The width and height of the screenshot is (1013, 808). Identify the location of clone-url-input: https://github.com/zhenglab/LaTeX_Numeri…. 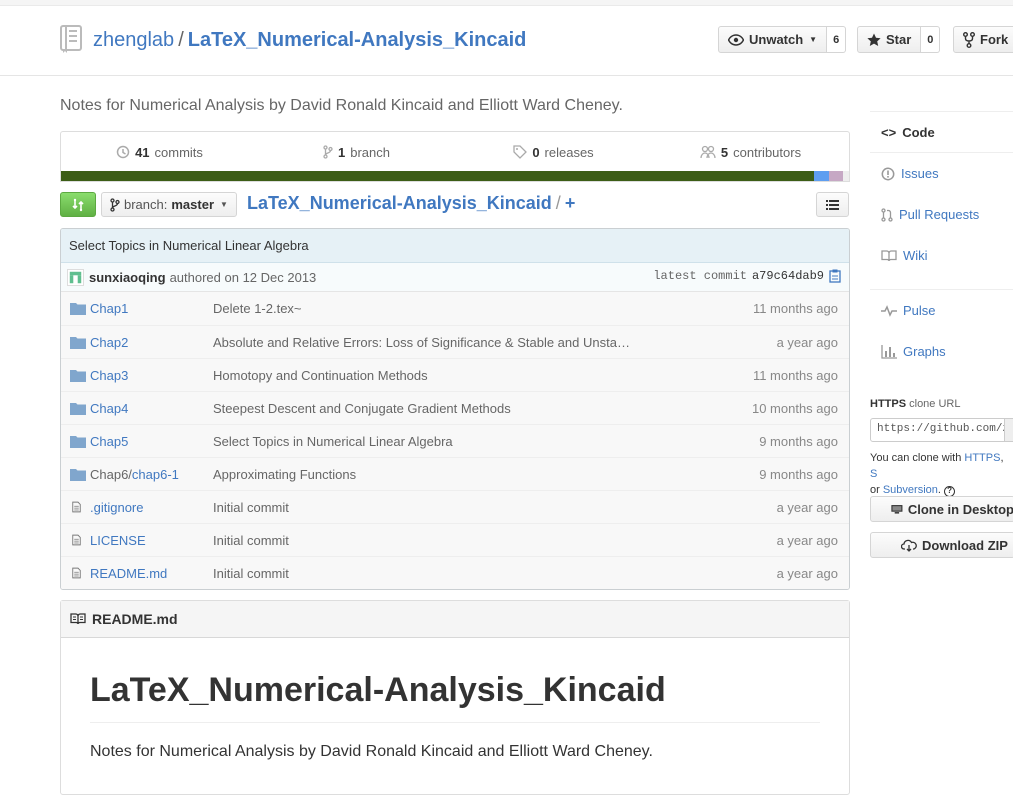
(941, 430).